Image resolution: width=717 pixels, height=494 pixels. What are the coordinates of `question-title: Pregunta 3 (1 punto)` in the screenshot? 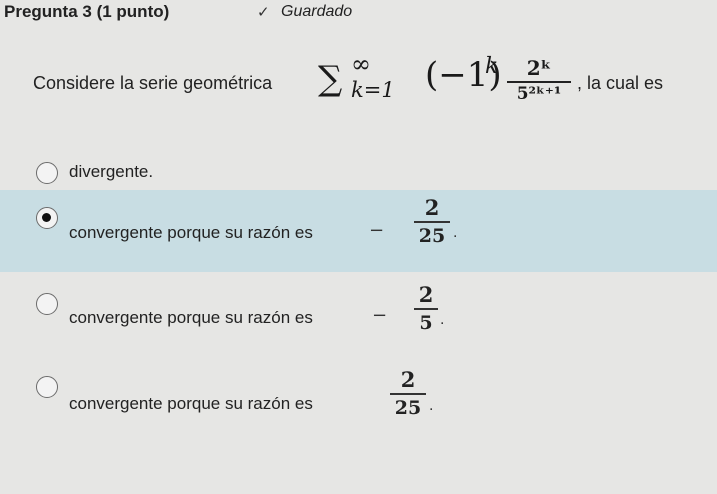 It's located at (87, 11).